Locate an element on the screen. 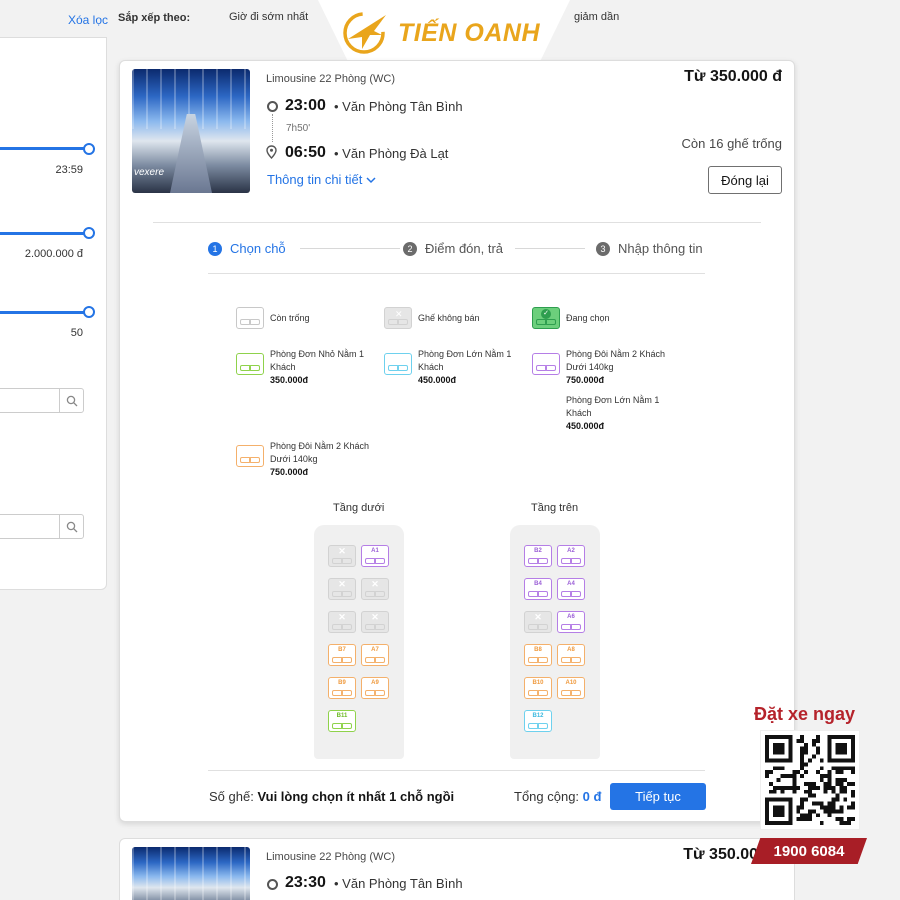 This screenshot has height=900, width=900. continue-button: Tiếp tục is located at coordinates (658, 796).